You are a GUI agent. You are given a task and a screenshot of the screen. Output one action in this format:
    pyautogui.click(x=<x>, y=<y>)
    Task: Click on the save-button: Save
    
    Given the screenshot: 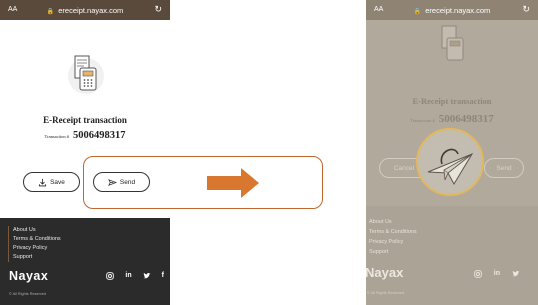 What is the action you would take?
    pyautogui.click(x=51, y=182)
    